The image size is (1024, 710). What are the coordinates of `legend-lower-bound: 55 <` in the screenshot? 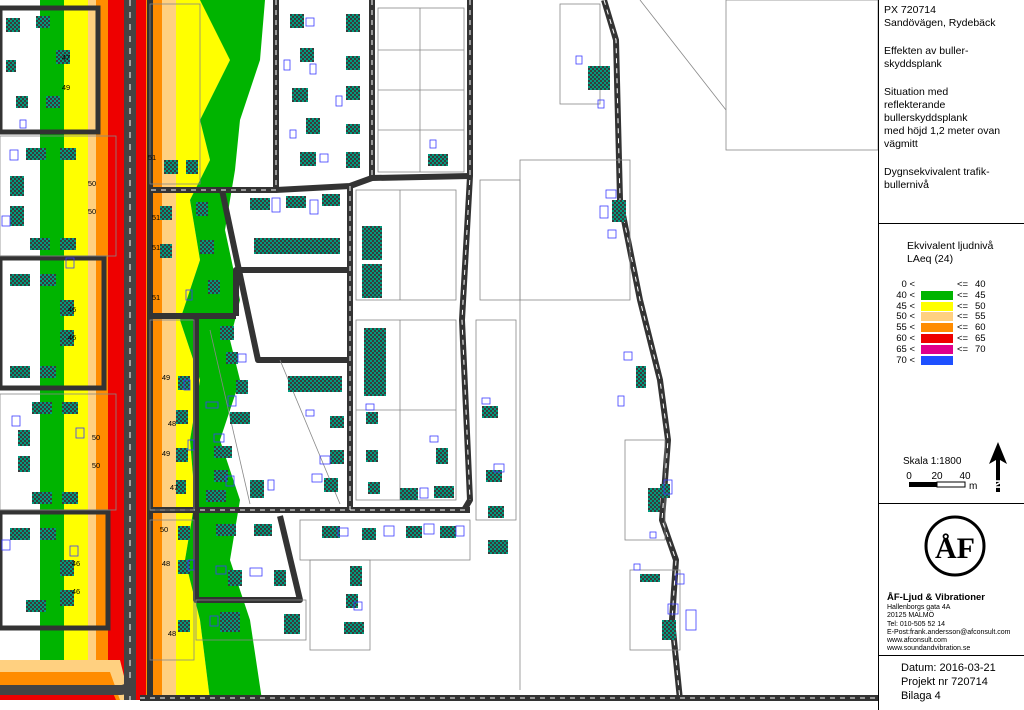 It's located at (905, 328).